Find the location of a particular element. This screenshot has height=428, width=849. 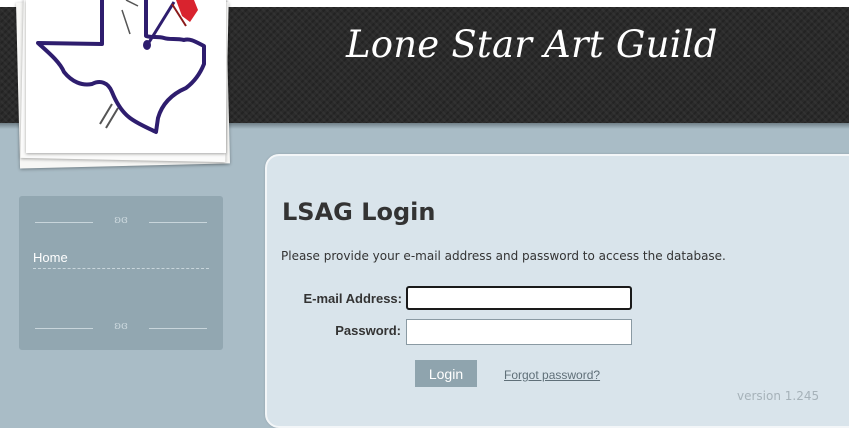

forgot-password-link: Forgot password? is located at coordinates (552, 375).